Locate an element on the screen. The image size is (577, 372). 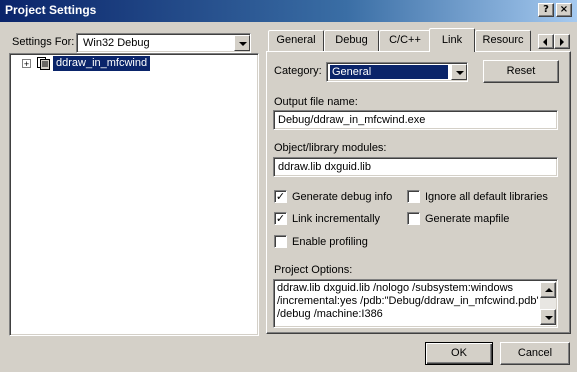
settings-for-label: Settings For: is located at coordinates (43, 42).